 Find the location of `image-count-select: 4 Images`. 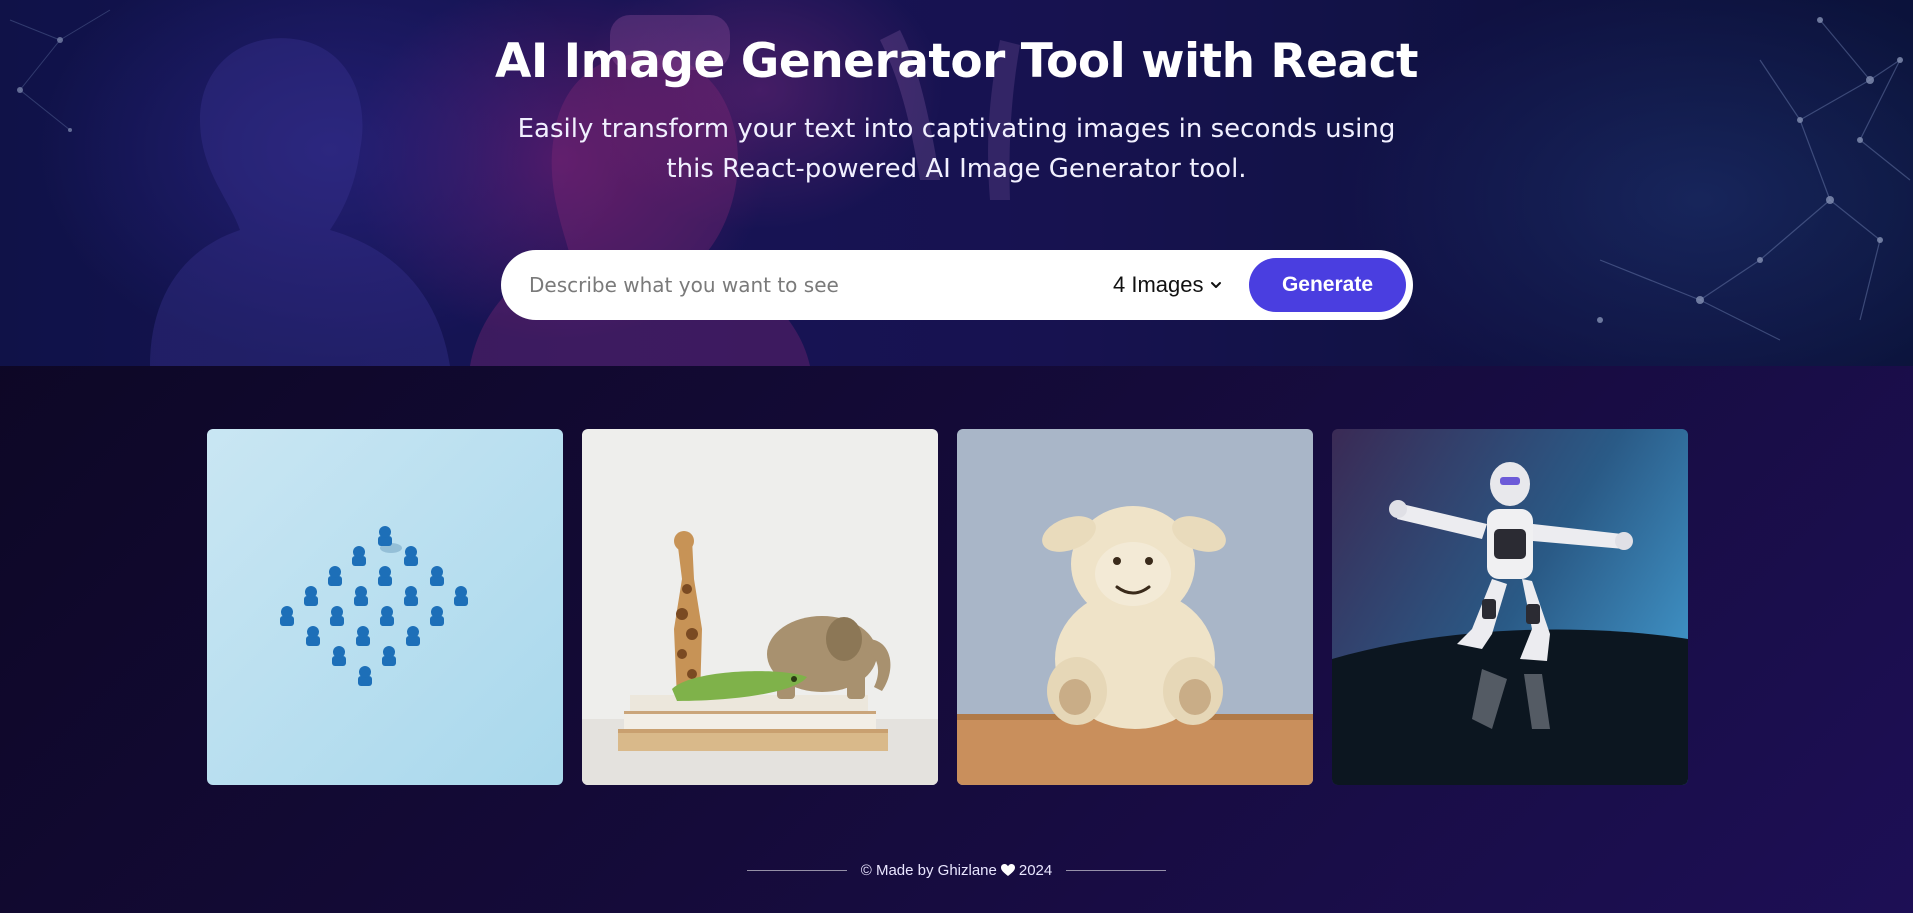

image-count-select: 4 Images is located at coordinates (1167, 285).